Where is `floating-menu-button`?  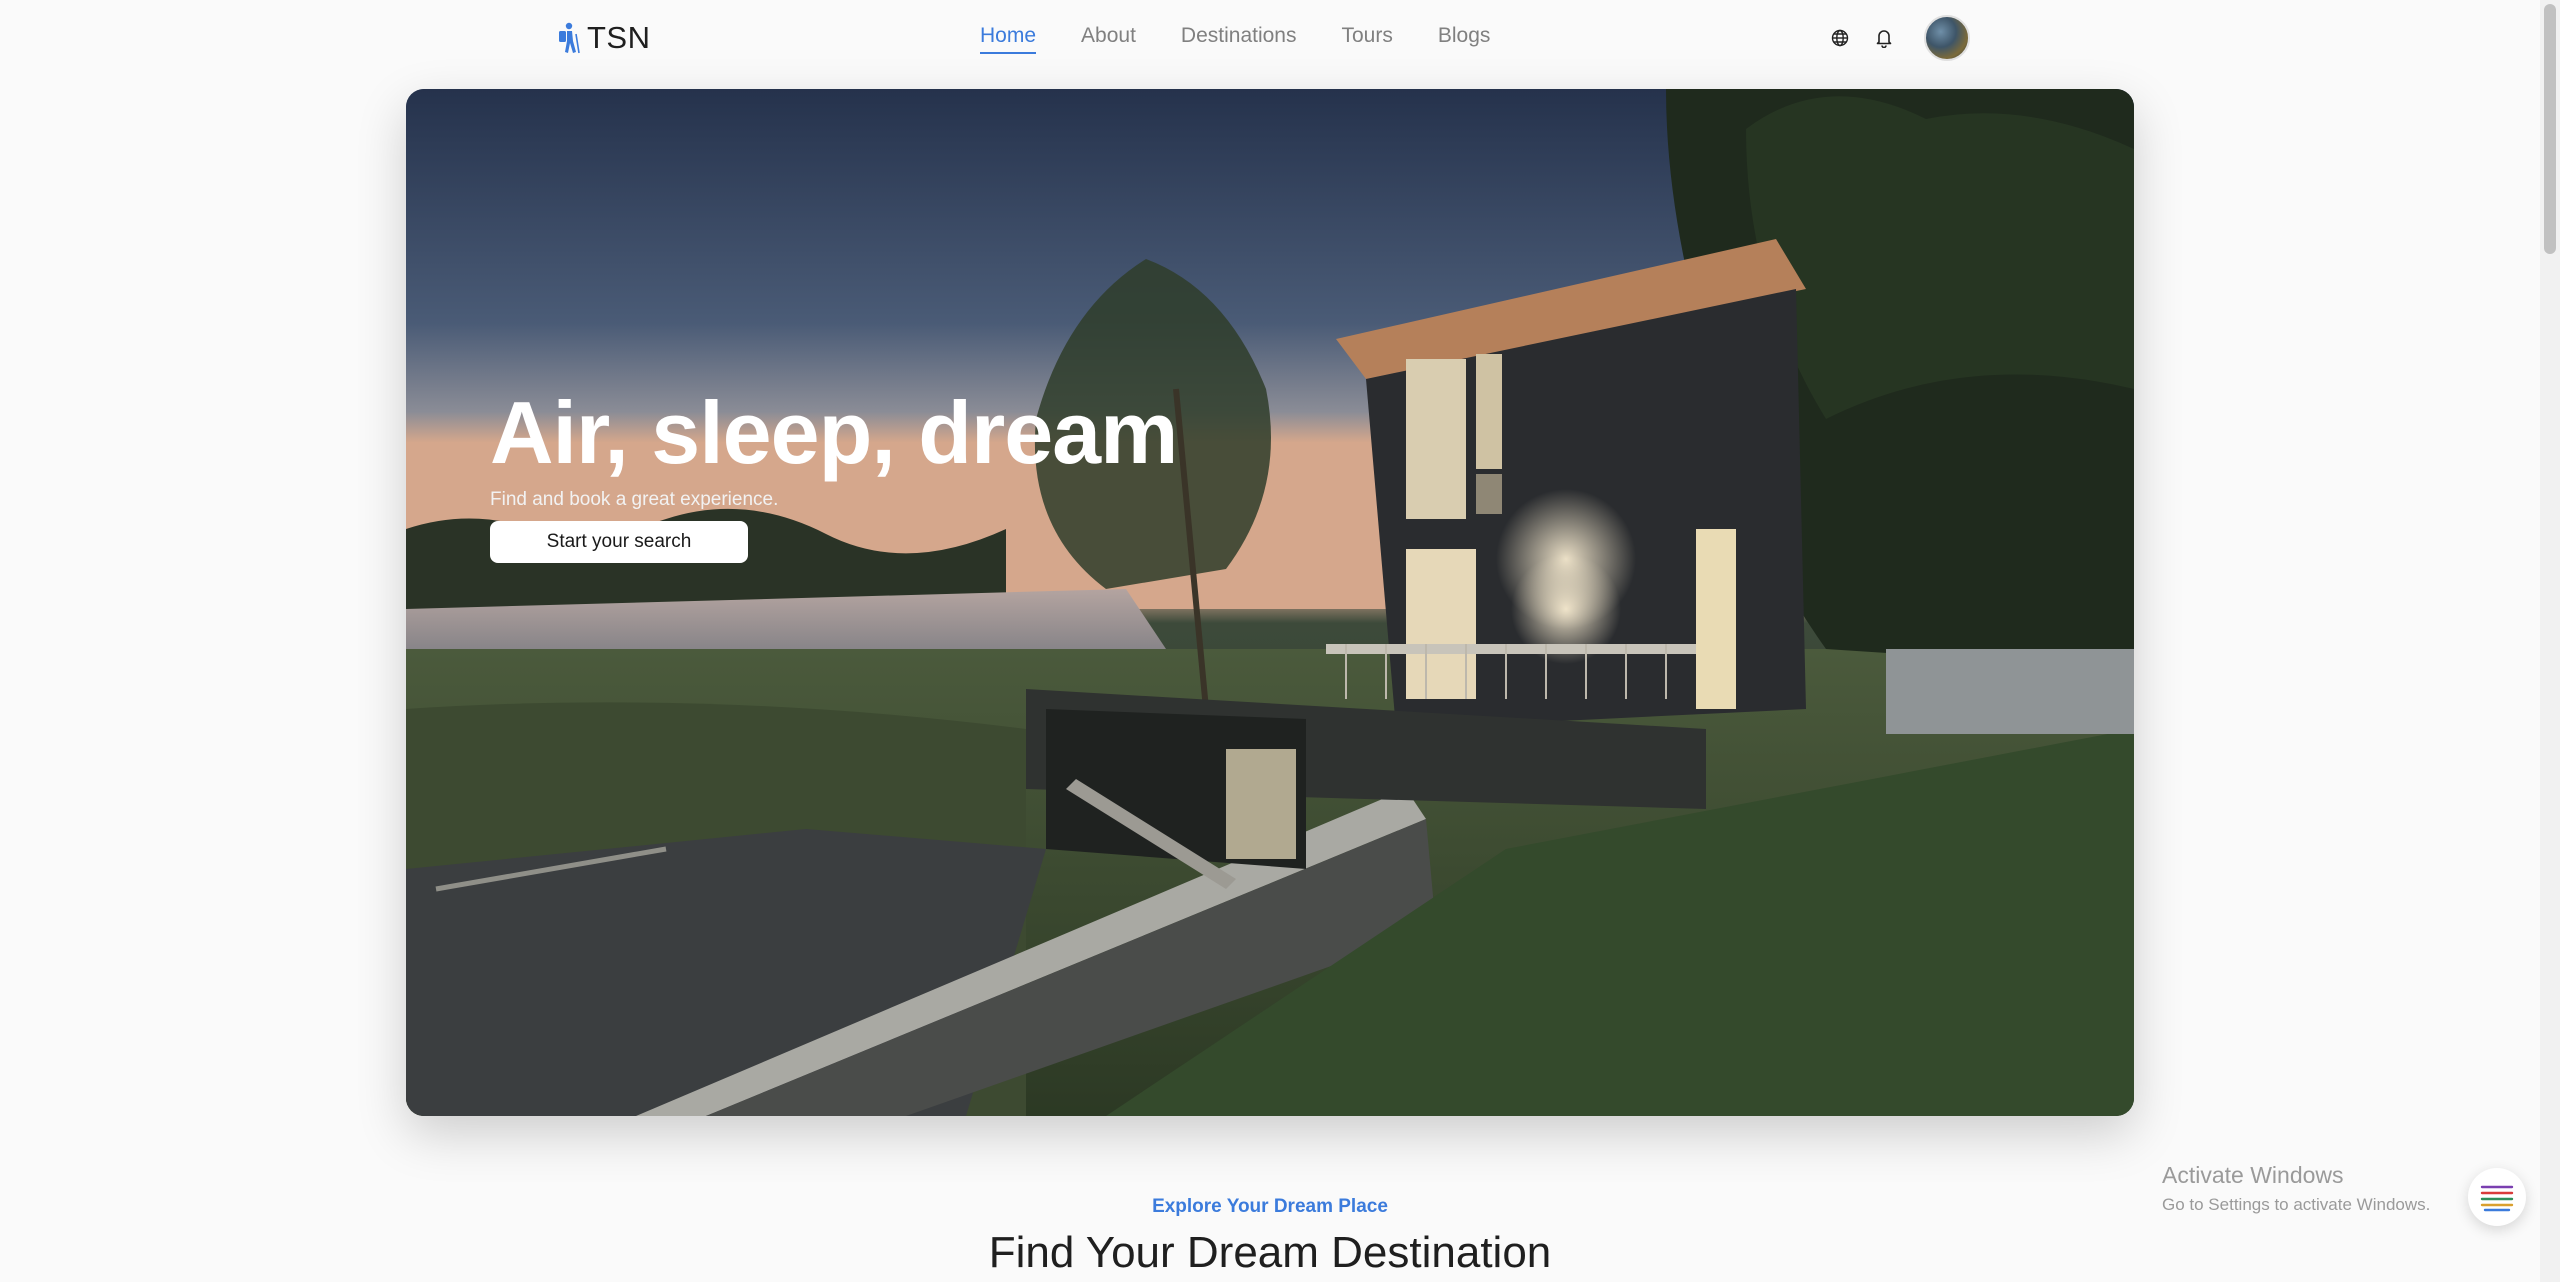 floating-menu-button is located at coordinates (2497, 1197).